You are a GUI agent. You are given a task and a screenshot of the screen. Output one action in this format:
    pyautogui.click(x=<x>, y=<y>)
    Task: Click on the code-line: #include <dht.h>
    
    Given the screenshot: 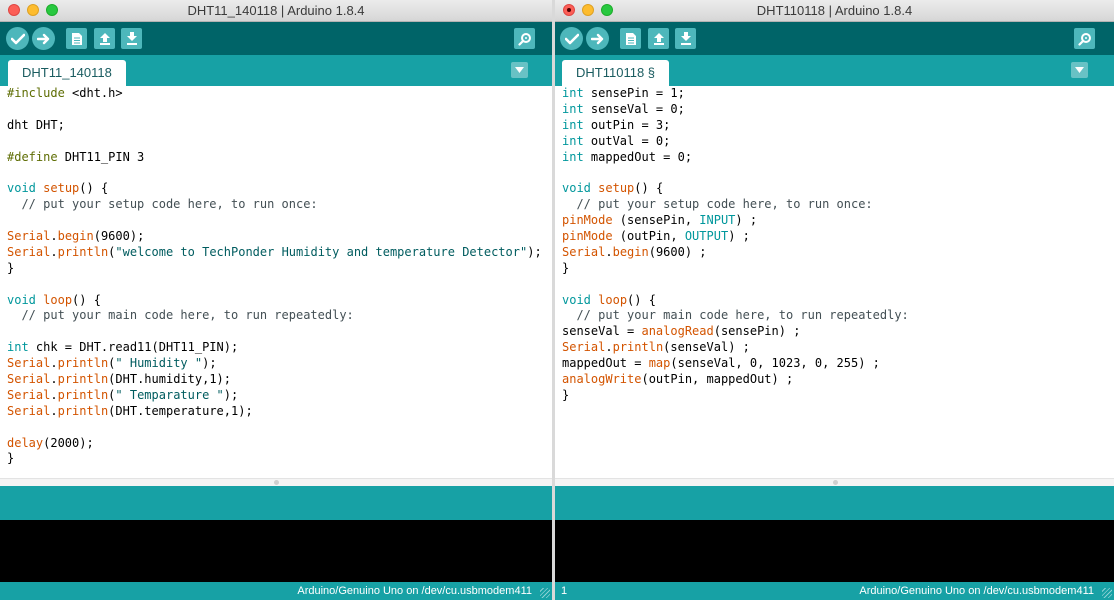 What is the action you would take?
    pyautogui.click(x=276, y=94)
    